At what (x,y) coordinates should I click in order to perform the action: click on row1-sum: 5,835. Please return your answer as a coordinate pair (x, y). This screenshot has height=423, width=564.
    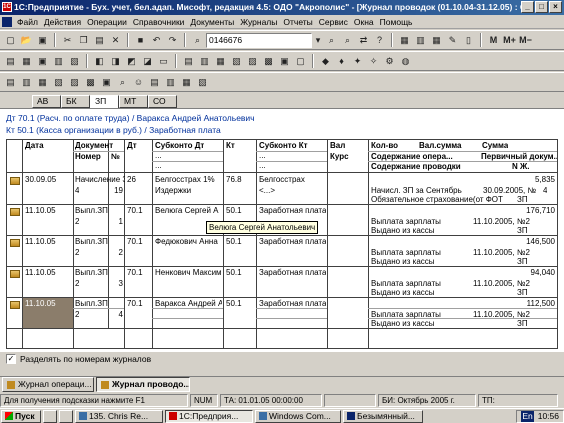
    Looking at the image, I should click on (521, 179).